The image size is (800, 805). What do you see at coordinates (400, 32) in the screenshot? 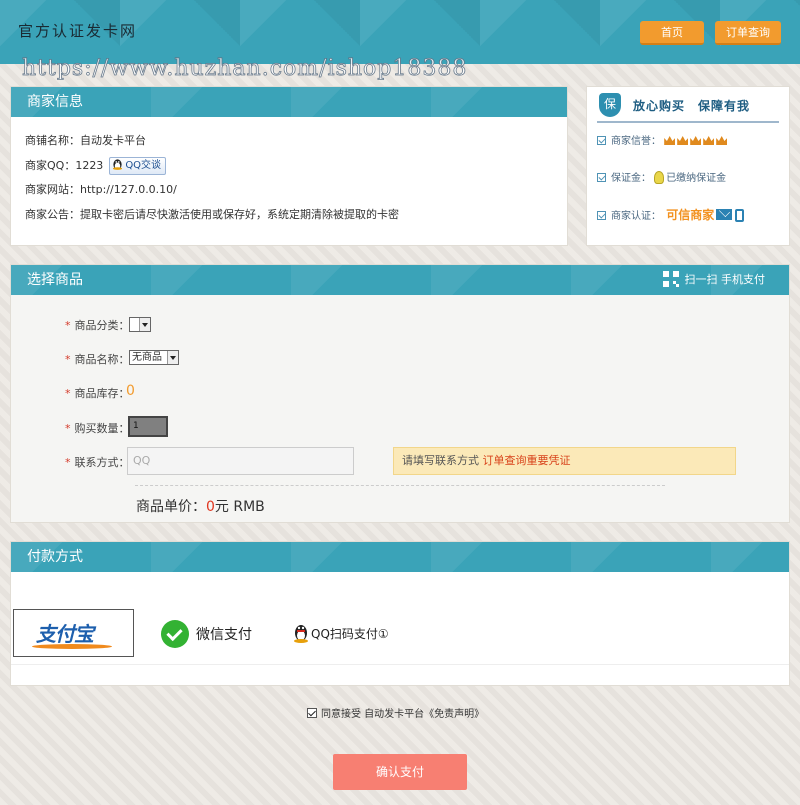
I see `top-header: 官方认证发卡网 首页 订单查询` at bounding box center [400, 32].